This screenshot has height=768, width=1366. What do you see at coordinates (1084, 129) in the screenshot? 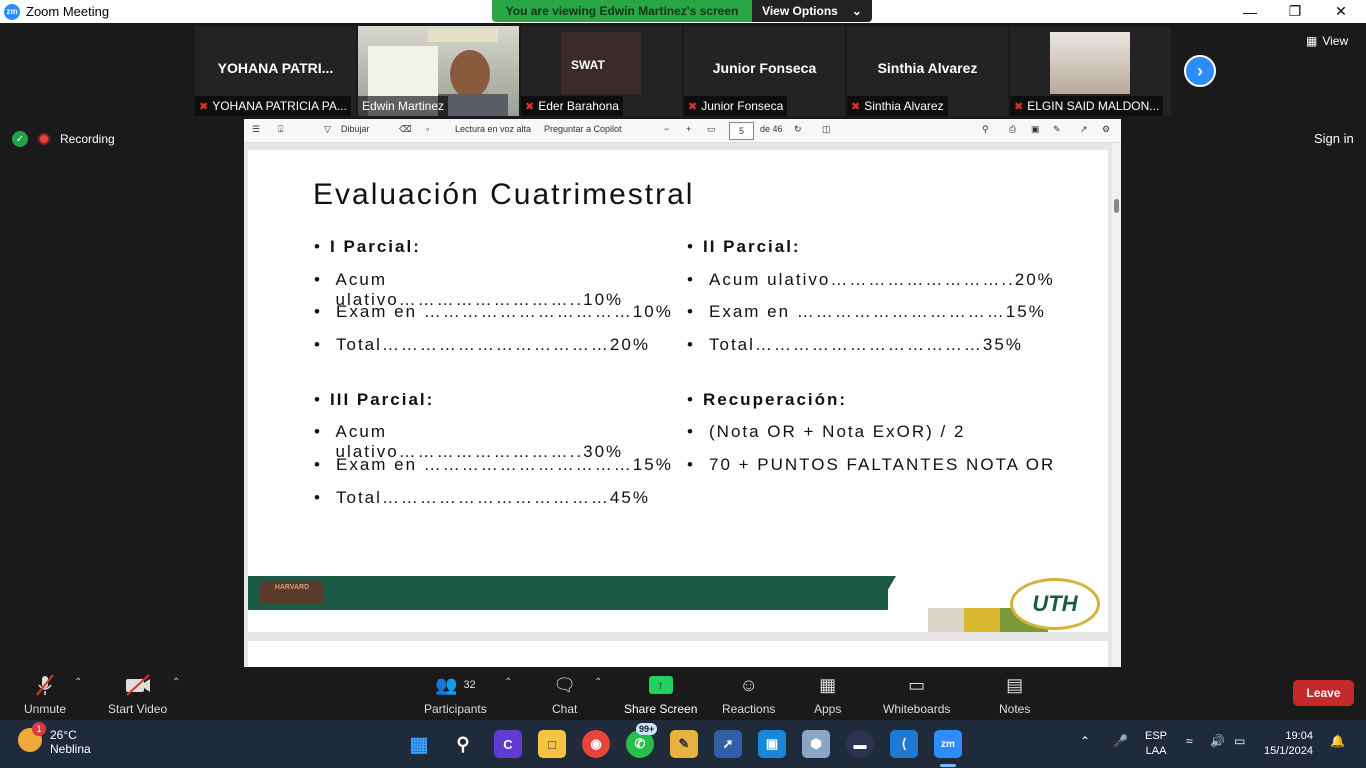
I see `fullscreen-icon: ↗` at bounding box center [1084, 129].